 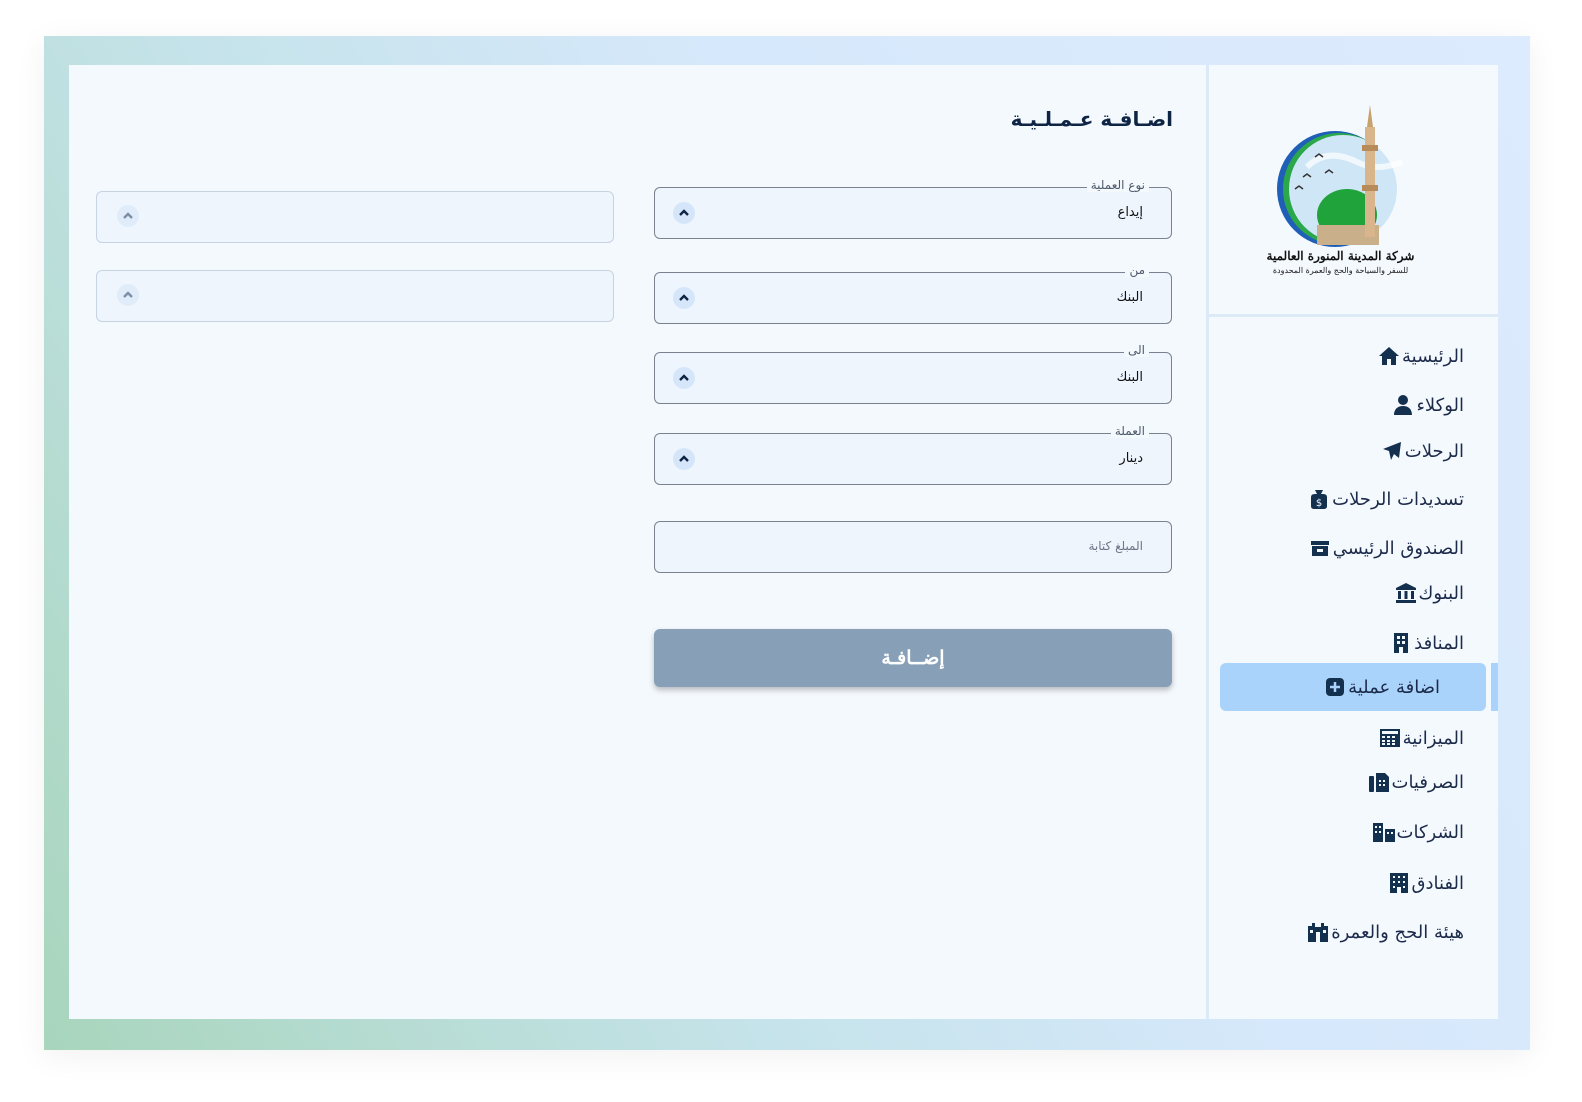 What do you see at coordinates (1131, 458) in the screenshot?
I see `currency-value: دينار` at bounding box center [1131, 458].